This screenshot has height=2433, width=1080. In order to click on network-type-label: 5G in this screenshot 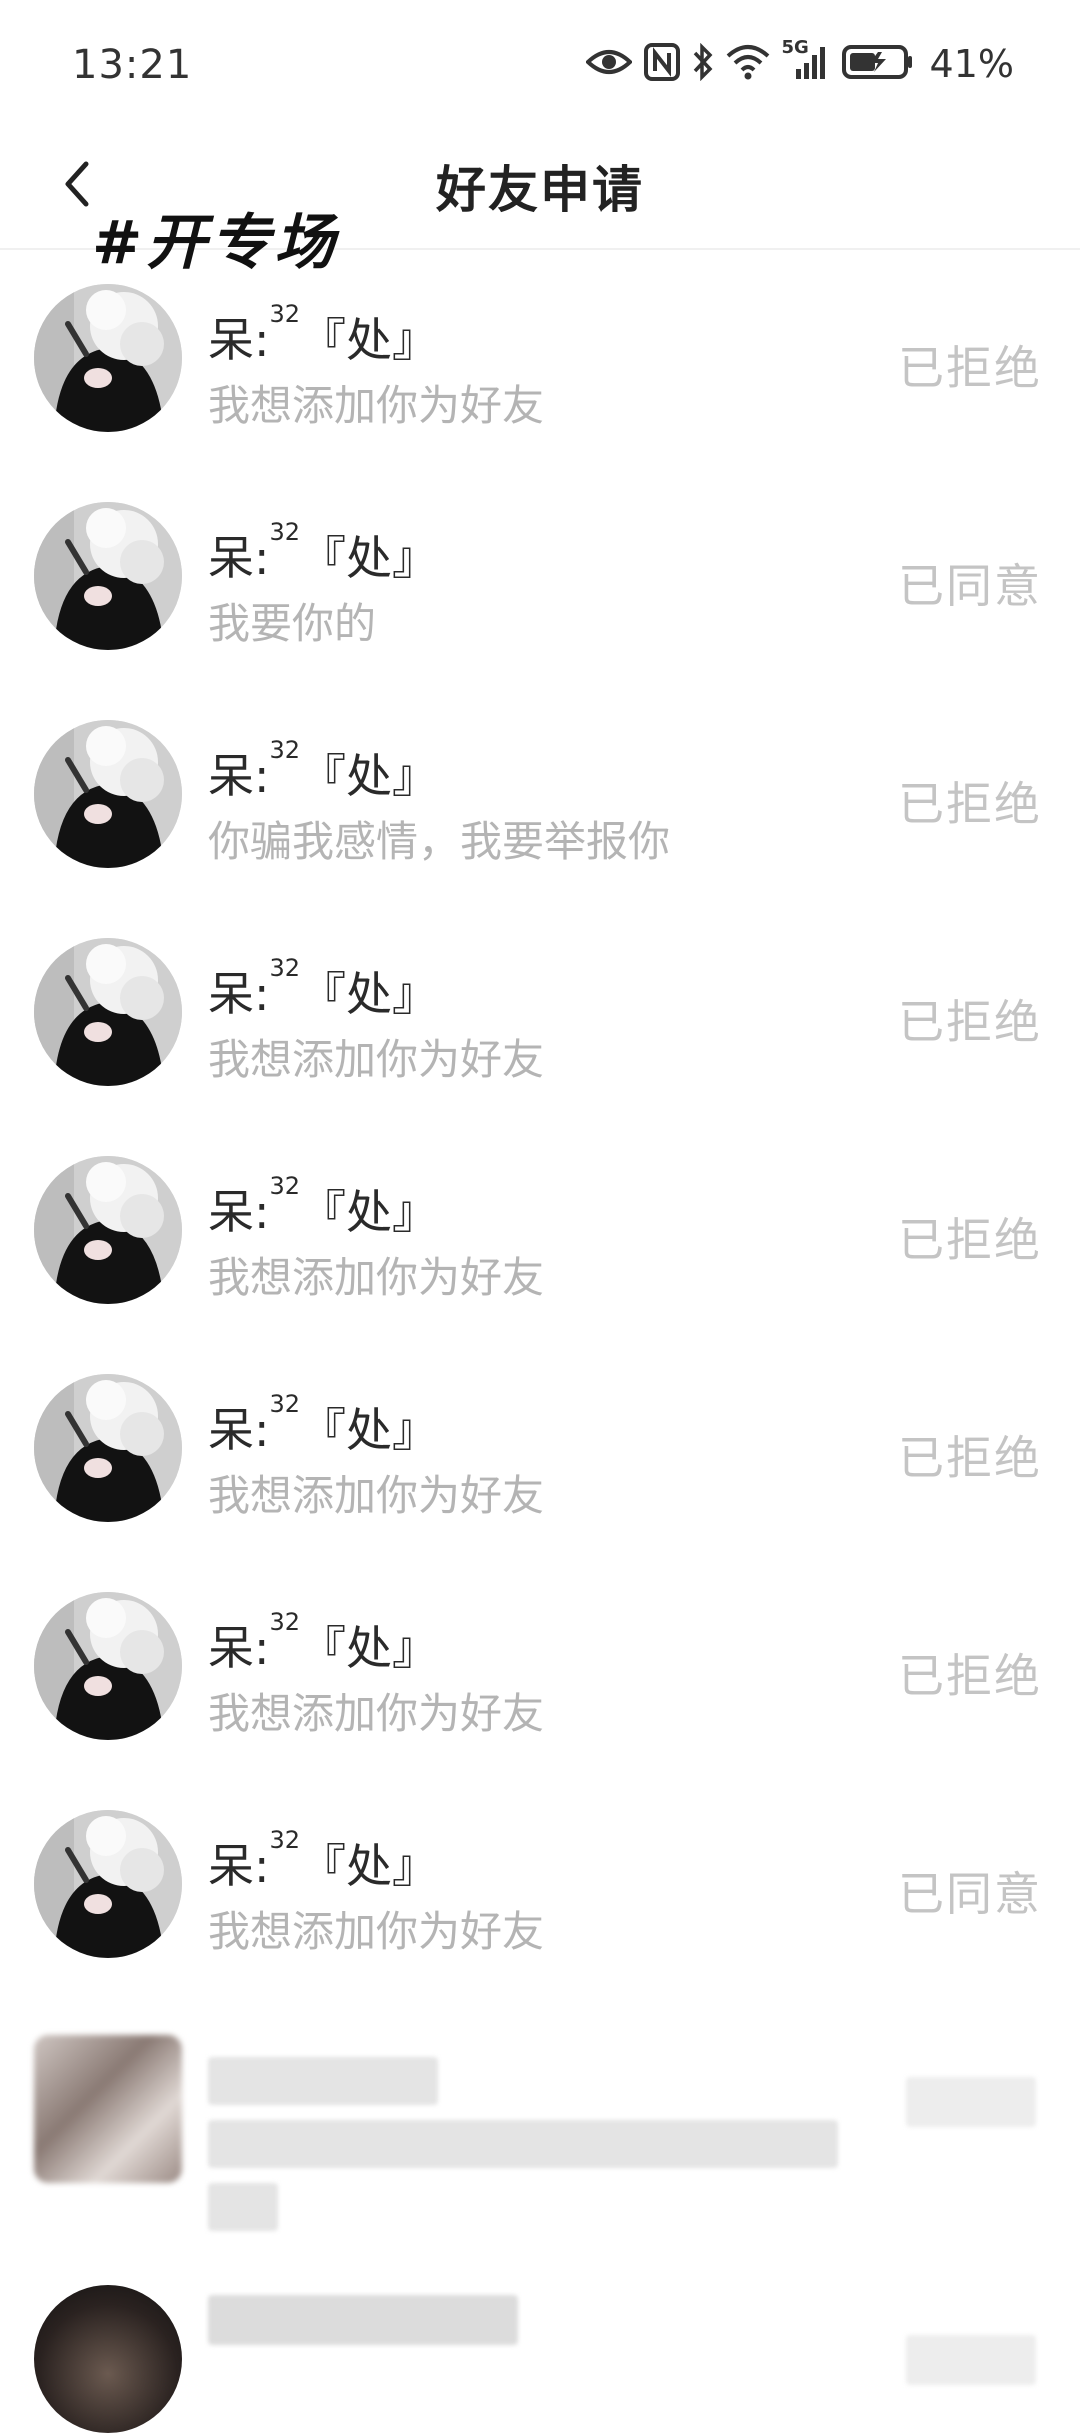, I will do `click(795, 47)`.